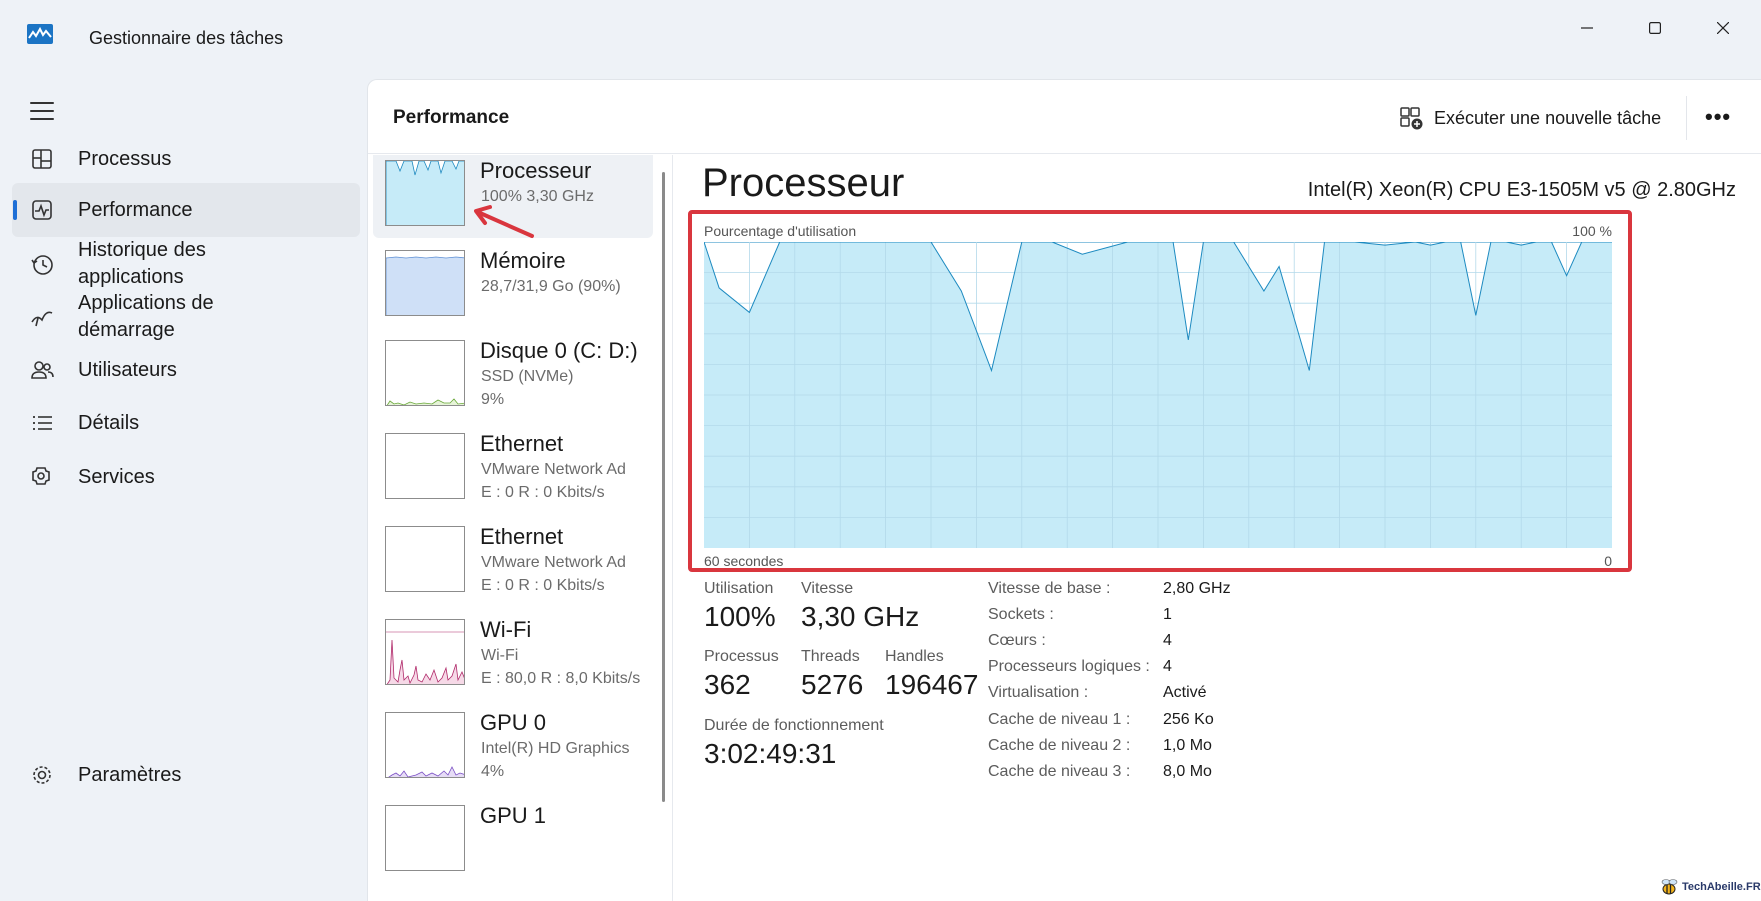  What do you see at coordinates (425, 745) in the screenshot?
I see `gpu-thumbnail-graph` at bounding box center [425, 745].